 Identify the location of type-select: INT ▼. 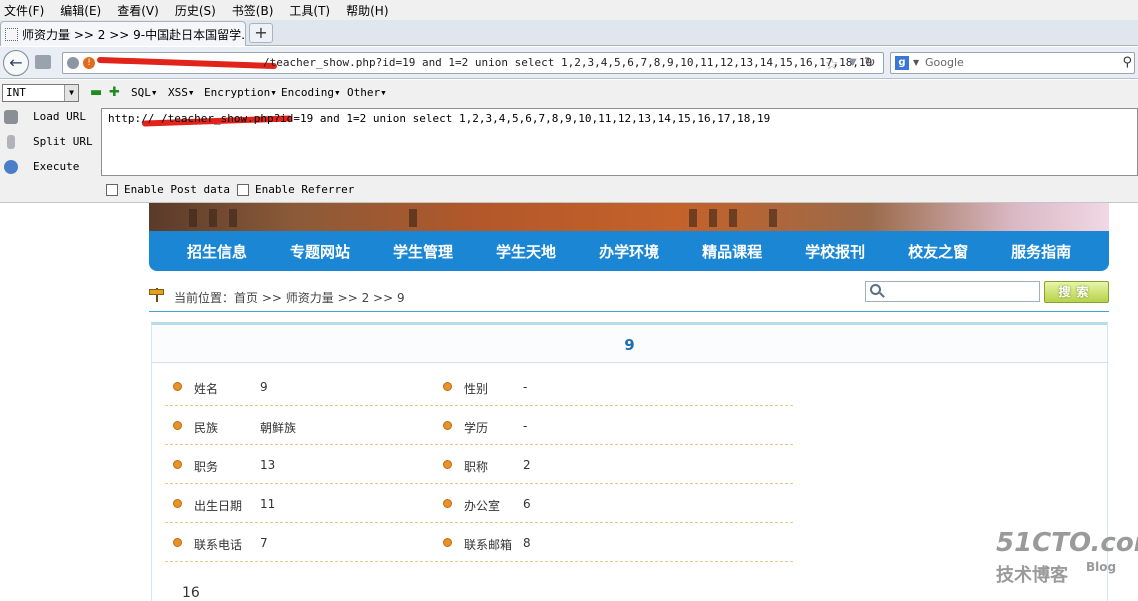
(40, 93).